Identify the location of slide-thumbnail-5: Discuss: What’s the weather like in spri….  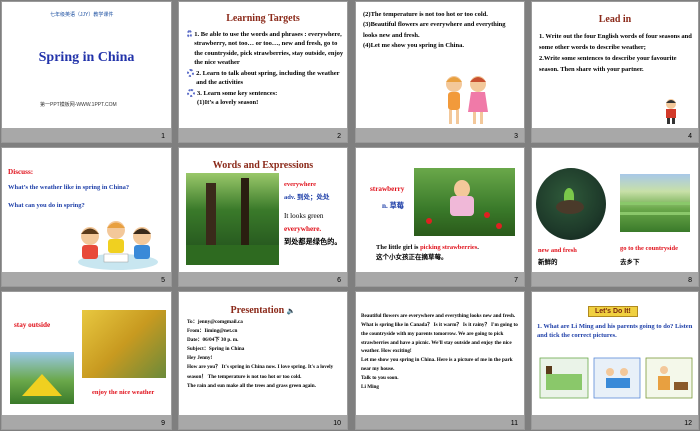
(86, 217).